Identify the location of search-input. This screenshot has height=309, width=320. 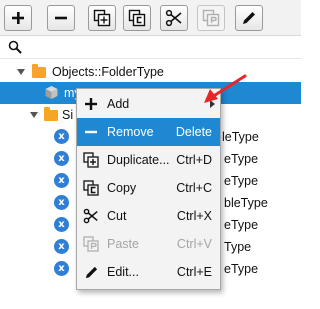
(161, 48).